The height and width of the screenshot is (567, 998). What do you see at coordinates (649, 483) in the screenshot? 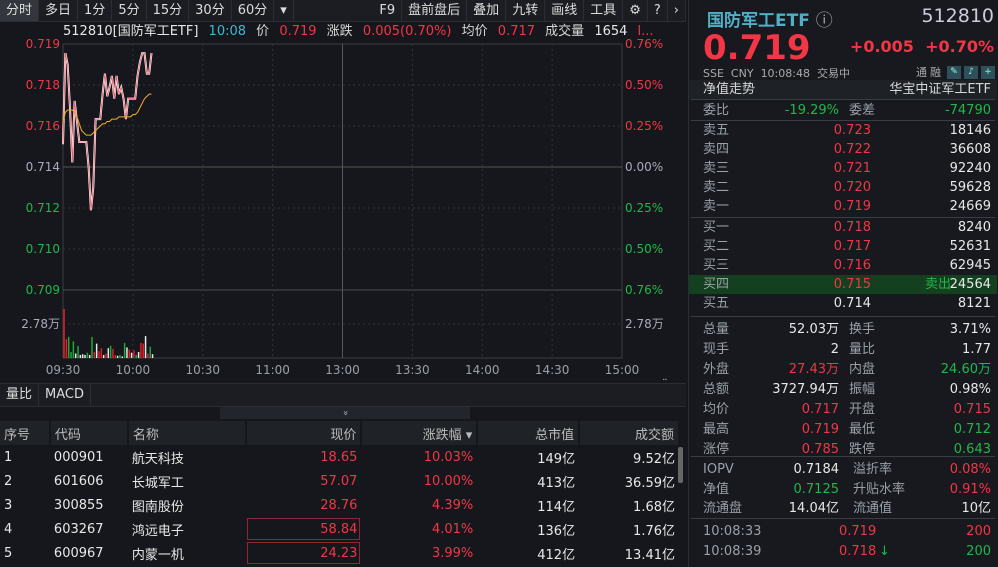
I see `cell-turnover: 36.59亿` at bounding box center [649, 483].